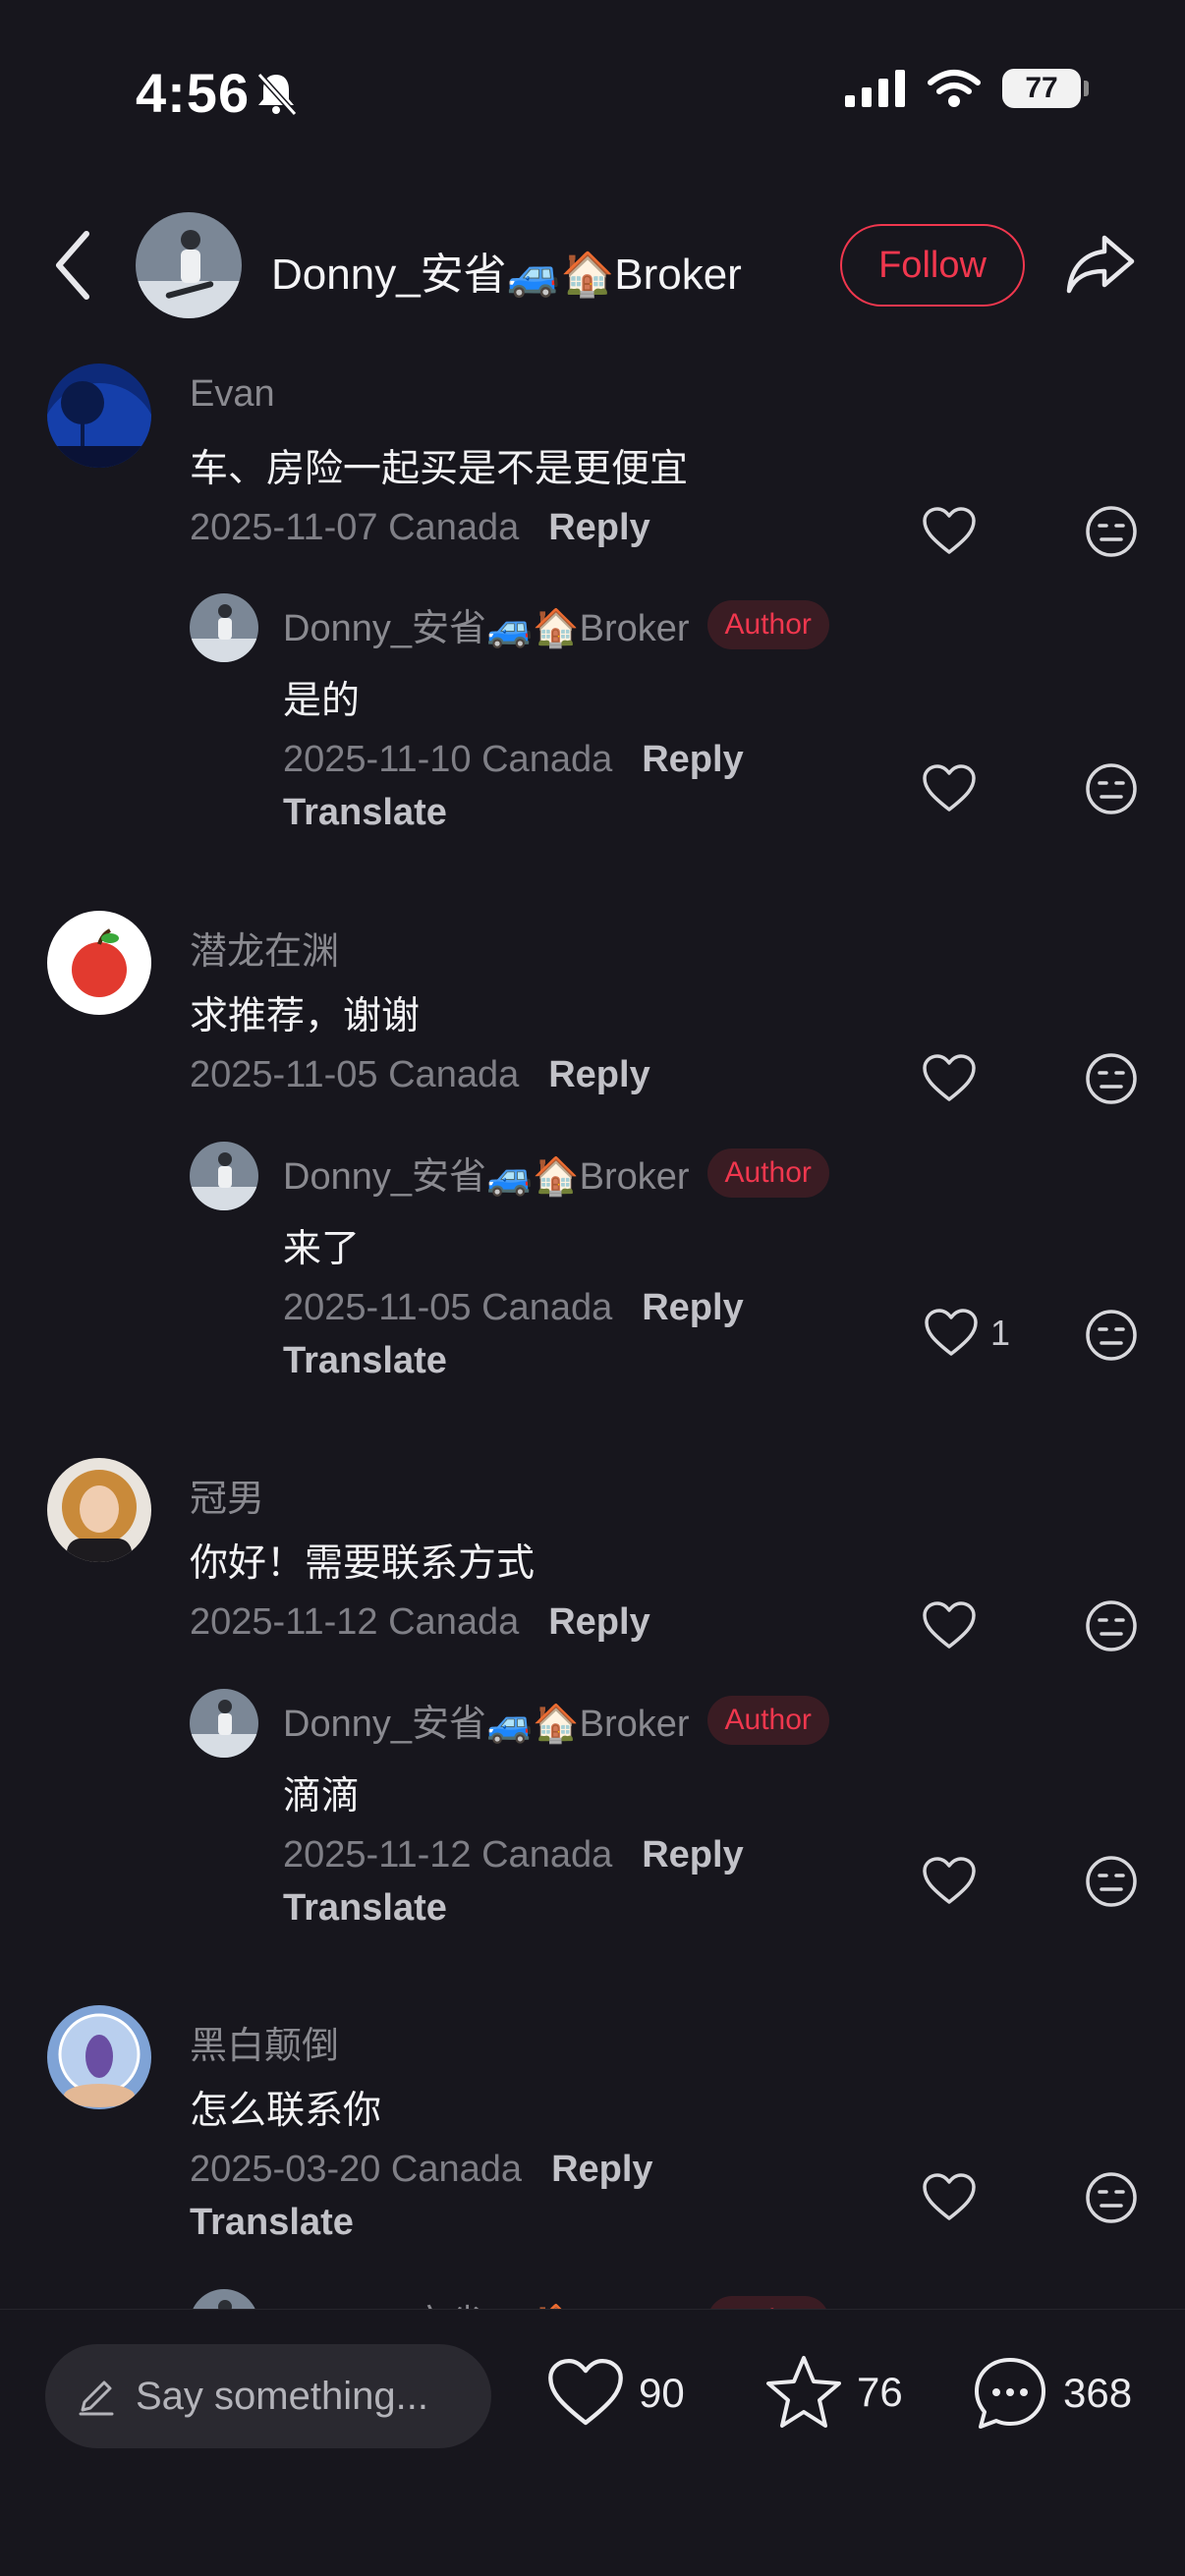  What do you see at coordinates (322, 1249) in the screenshot?
I see `reply-text: 来了` at bounding box center [322, 1249].